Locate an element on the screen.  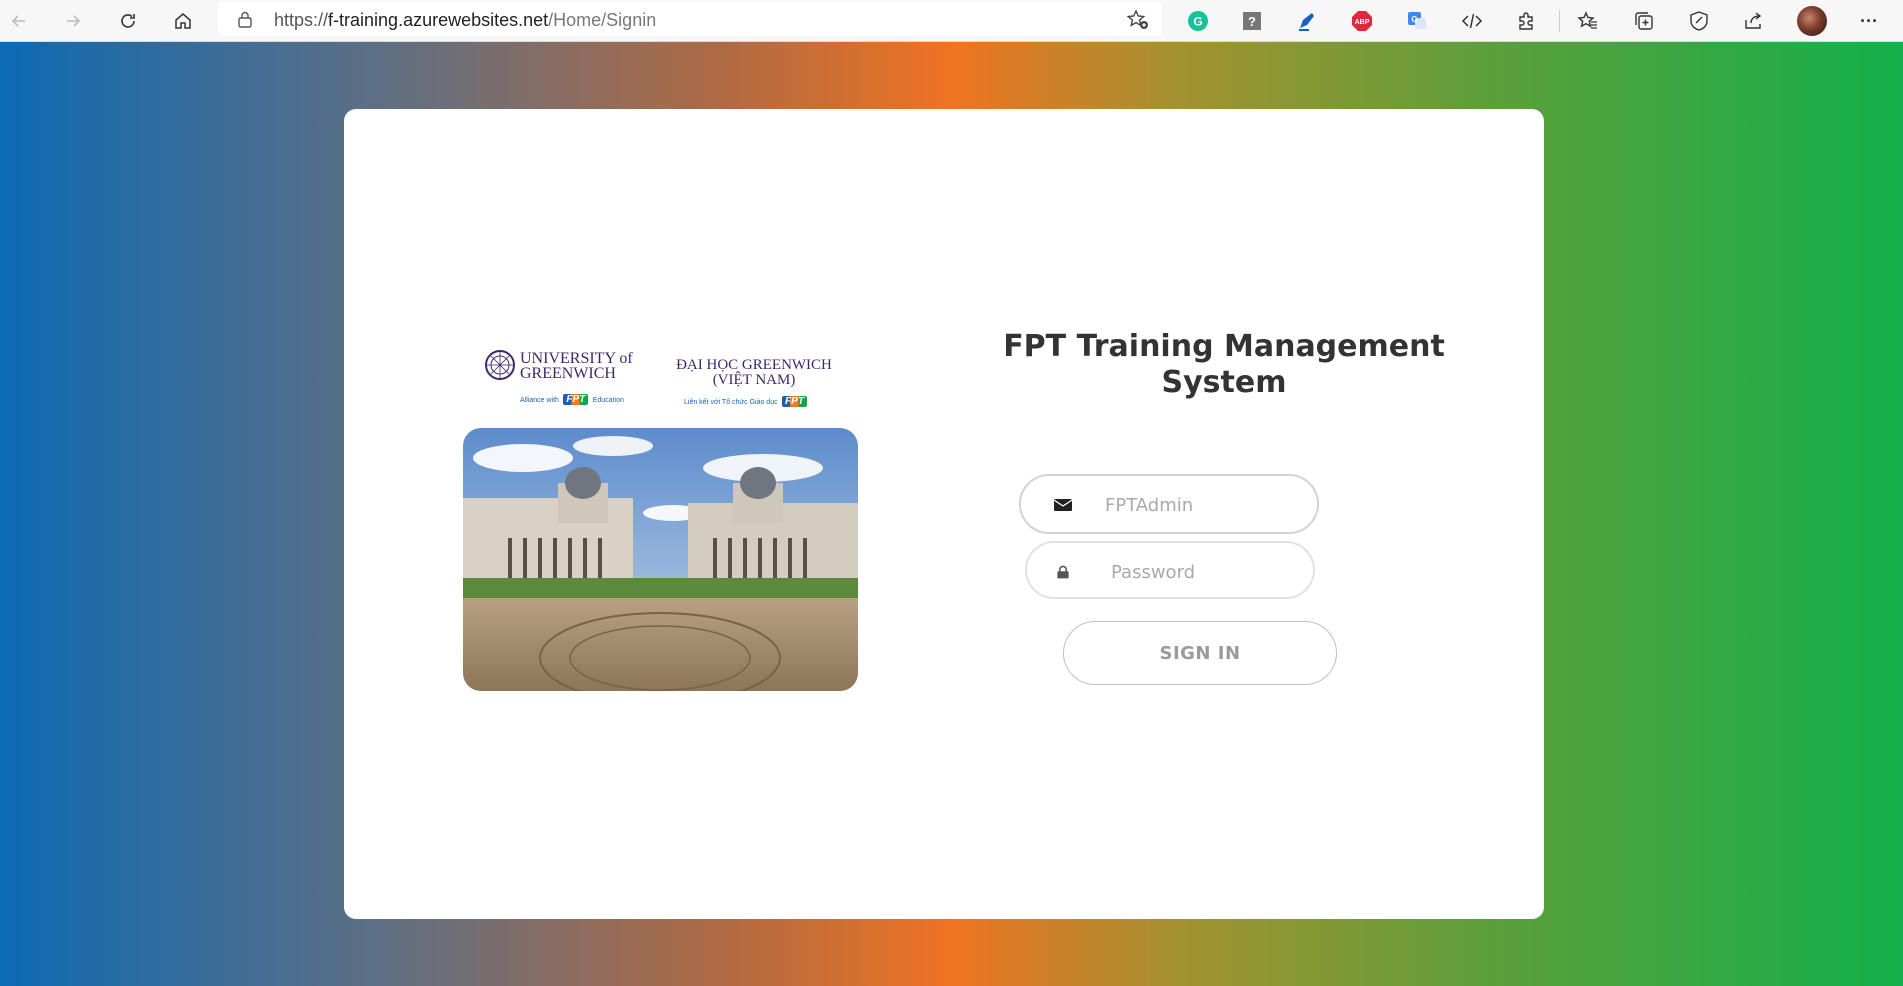
url-prefix: https:// is located at coordinates (301, 20).